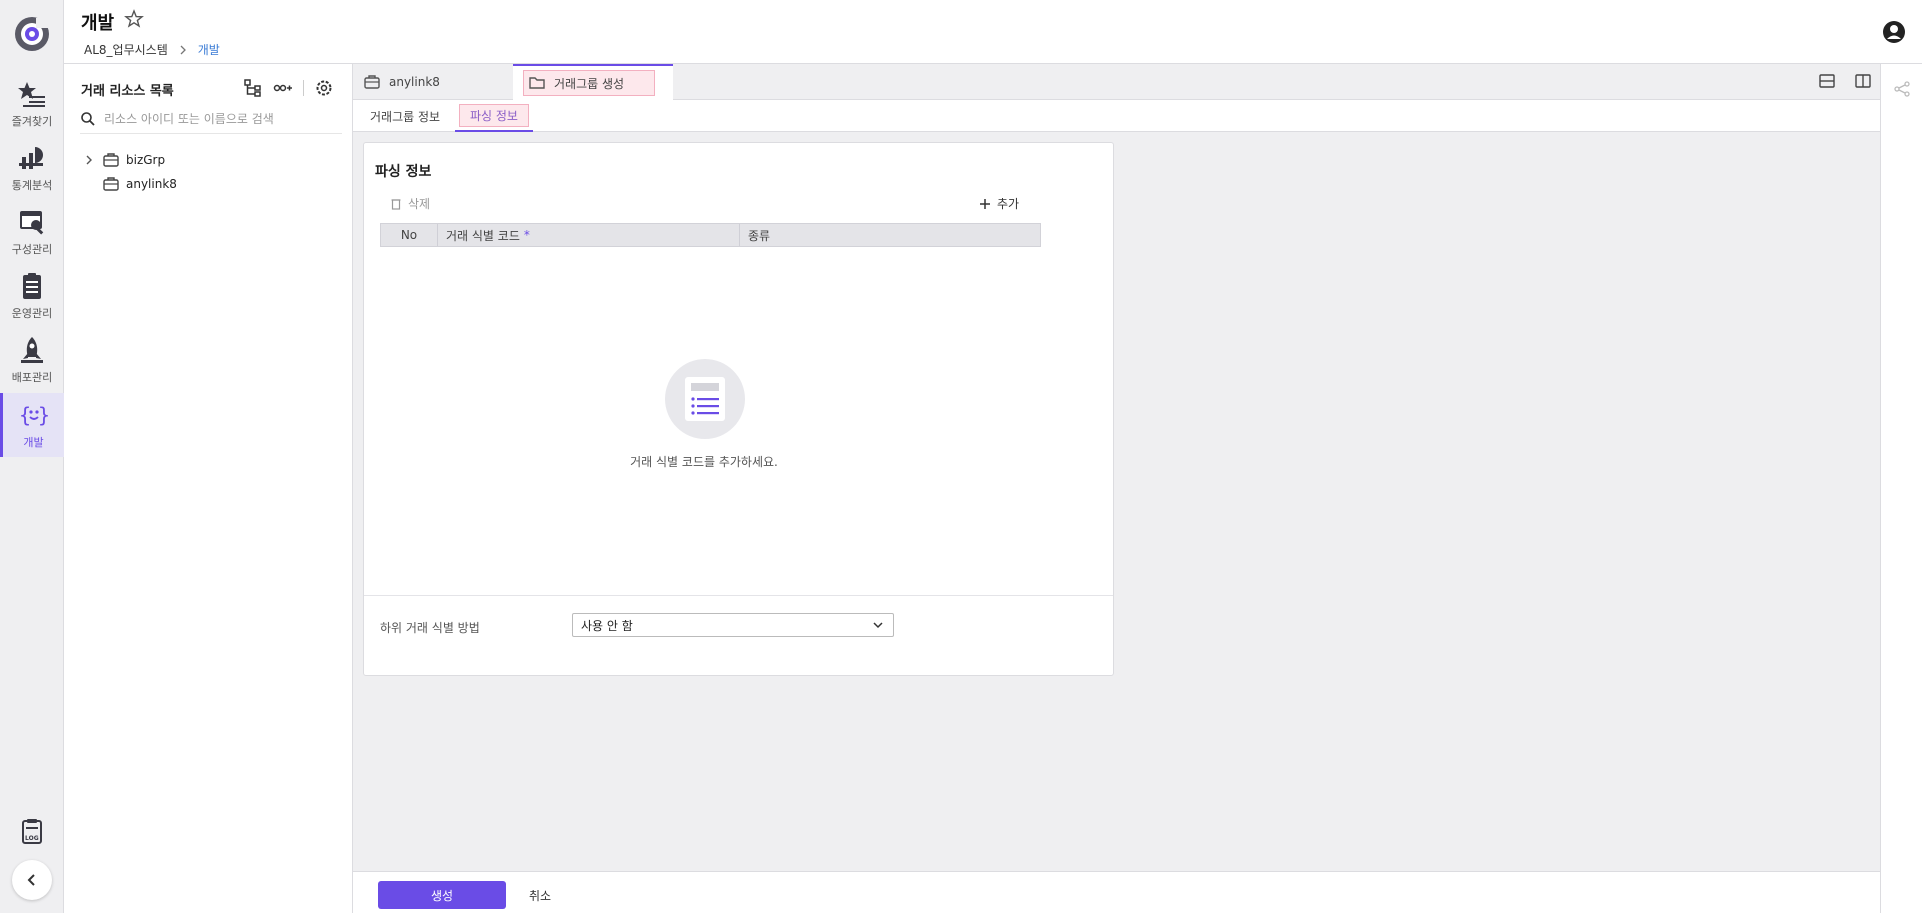 Image resolution: width=1922 pixels, height=913 pixels. Describe the element at coordinates (704, 462) in the screenshot. I see `empty-state-message: 거래 식별 코드를 추가하세요.` at that location.